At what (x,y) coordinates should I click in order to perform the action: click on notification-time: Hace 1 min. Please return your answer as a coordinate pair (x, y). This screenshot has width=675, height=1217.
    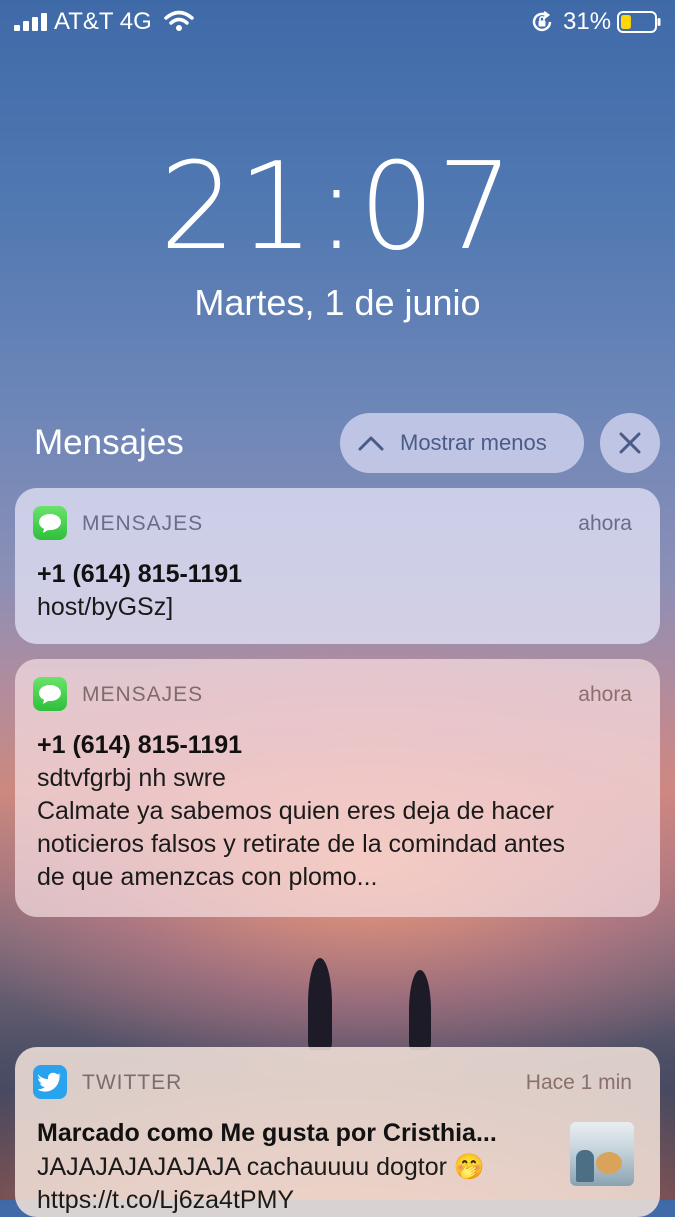
    Looking at the image, I should click on (578, 1082).